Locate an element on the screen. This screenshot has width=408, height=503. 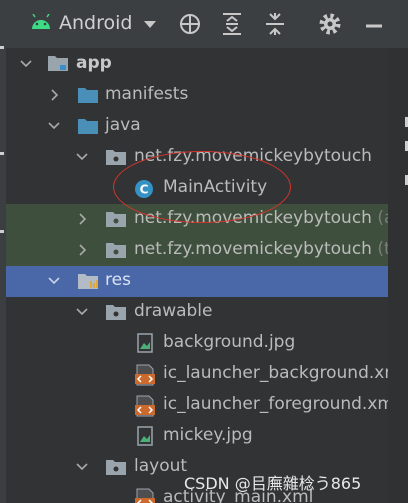
tree-row-ic-launcher-foreground: ic_launcher_foreground.xml is located at coordinates (197, 405).